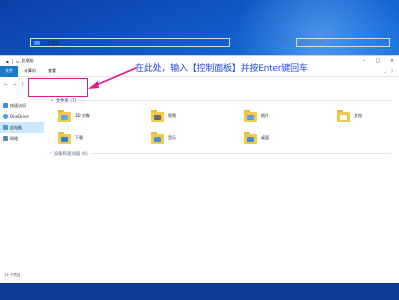  I want to click on group-title: 文件夹 (7), so click(66, 101).